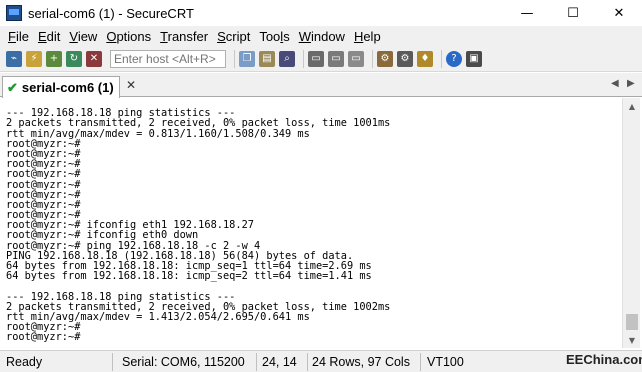 Image resolution: width=642 pixels, height=372 pixels. What do you see at coordinates (474, 58) in the screenshot?
I see `about-icon: ▣` at bounding box center [474, 58].